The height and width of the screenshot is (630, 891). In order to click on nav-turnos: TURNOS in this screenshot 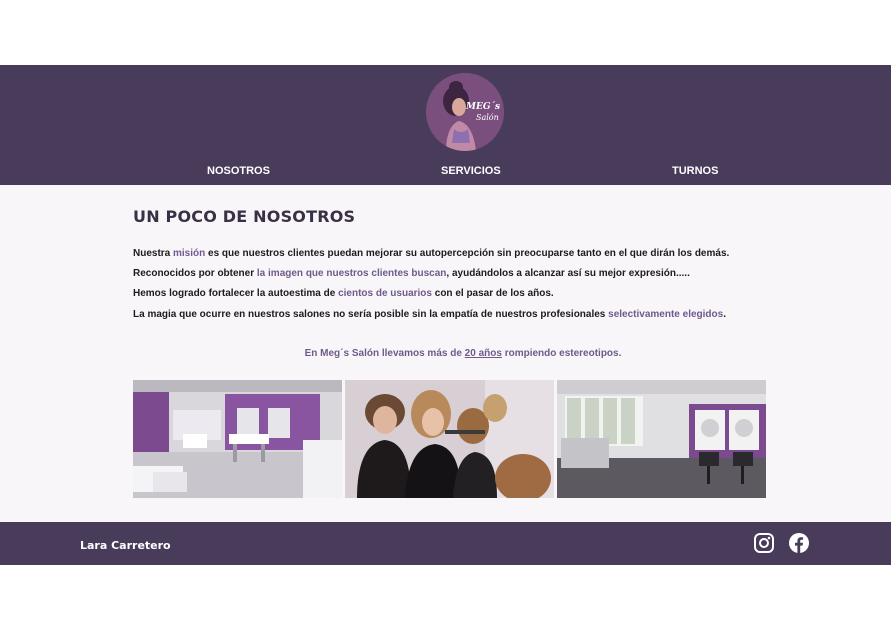, I will do `click(695, 171)`.